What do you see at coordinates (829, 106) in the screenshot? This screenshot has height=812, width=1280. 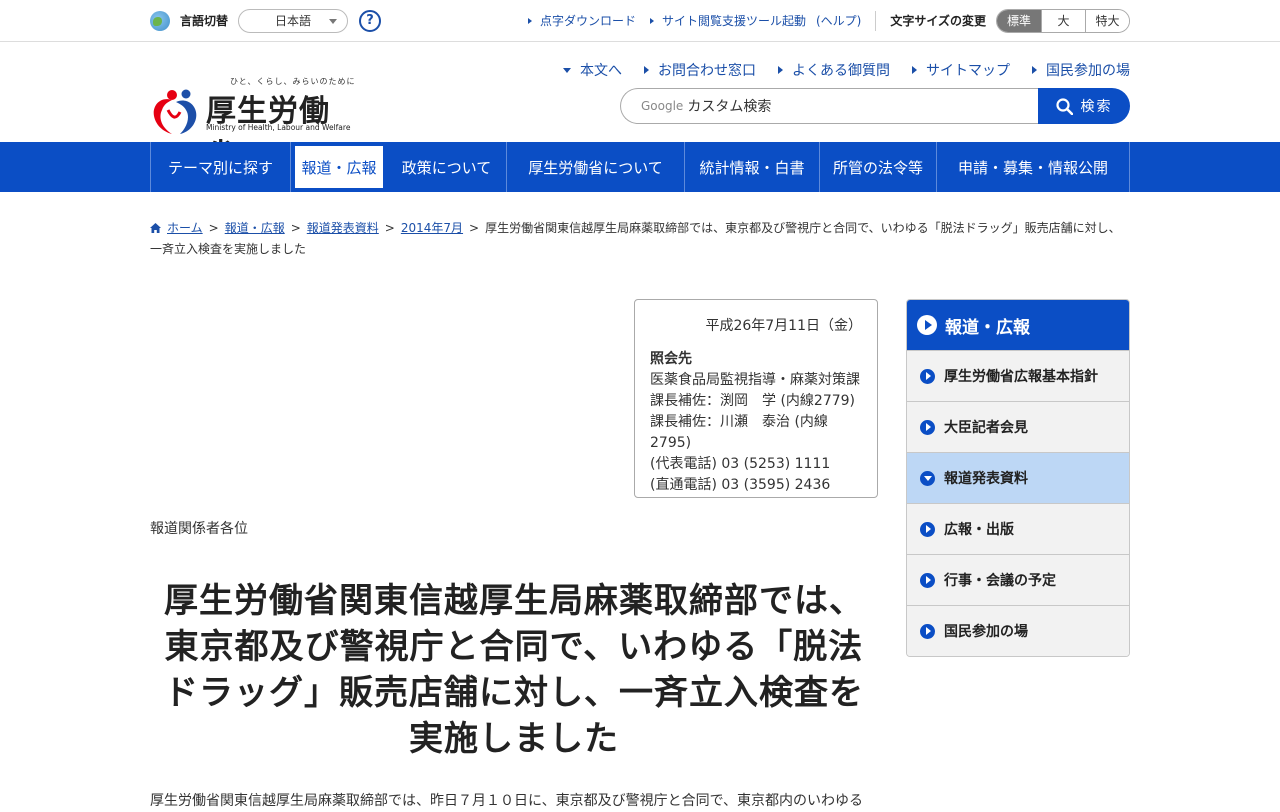 I see `search-input: Google カスタム検索` at bounding box center [829, 106].